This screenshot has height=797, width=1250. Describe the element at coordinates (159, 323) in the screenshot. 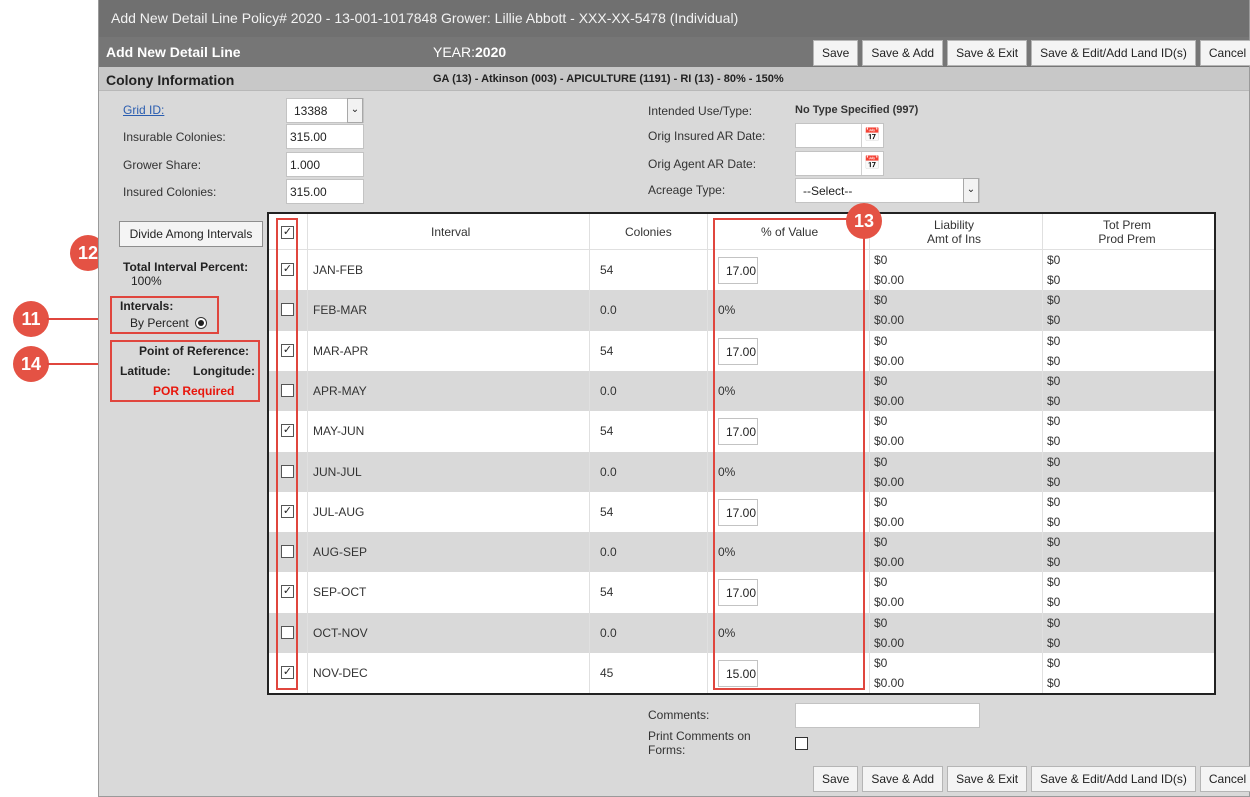

I see `by-percent-label: By Percent` at that location.